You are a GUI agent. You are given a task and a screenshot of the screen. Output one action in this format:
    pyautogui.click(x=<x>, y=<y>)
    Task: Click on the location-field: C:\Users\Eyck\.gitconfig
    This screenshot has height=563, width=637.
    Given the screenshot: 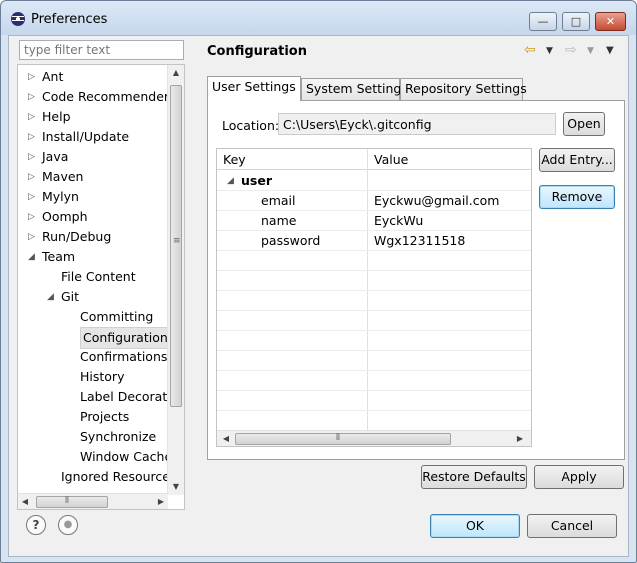 What is the action you would take?
    pyautogui.click(x=417, y=124)
    